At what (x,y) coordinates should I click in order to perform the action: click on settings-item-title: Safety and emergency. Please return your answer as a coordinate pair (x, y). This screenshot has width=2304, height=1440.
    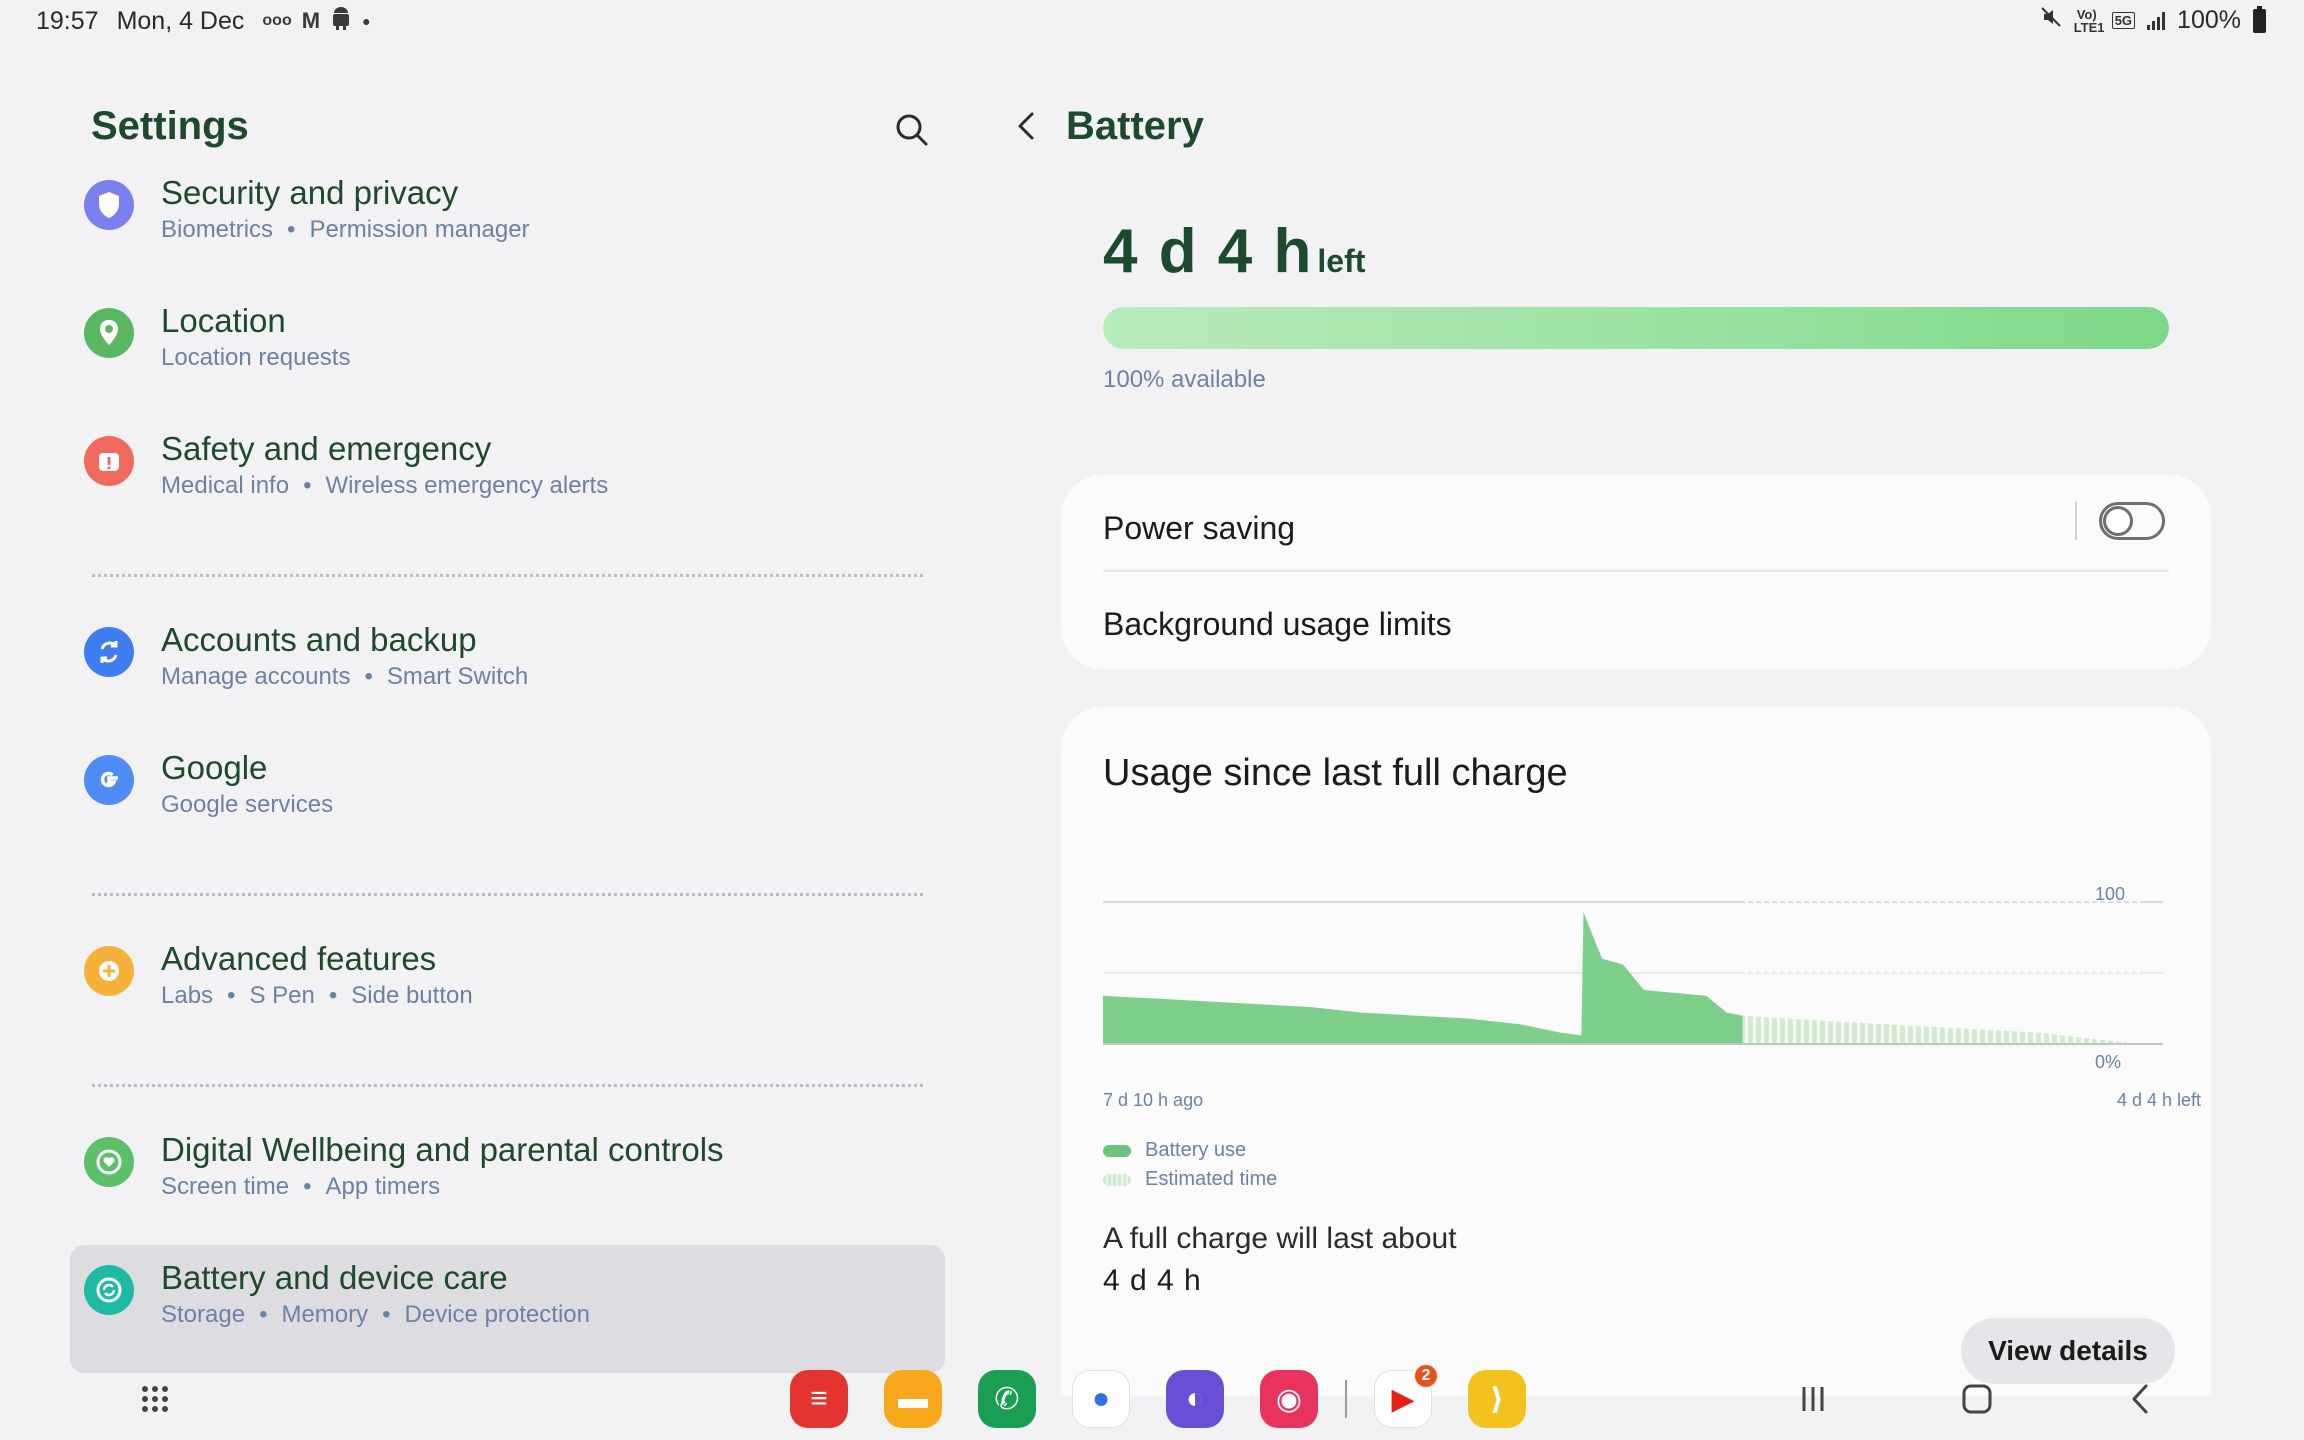
    Looking at the image, I should click on (326, 448).